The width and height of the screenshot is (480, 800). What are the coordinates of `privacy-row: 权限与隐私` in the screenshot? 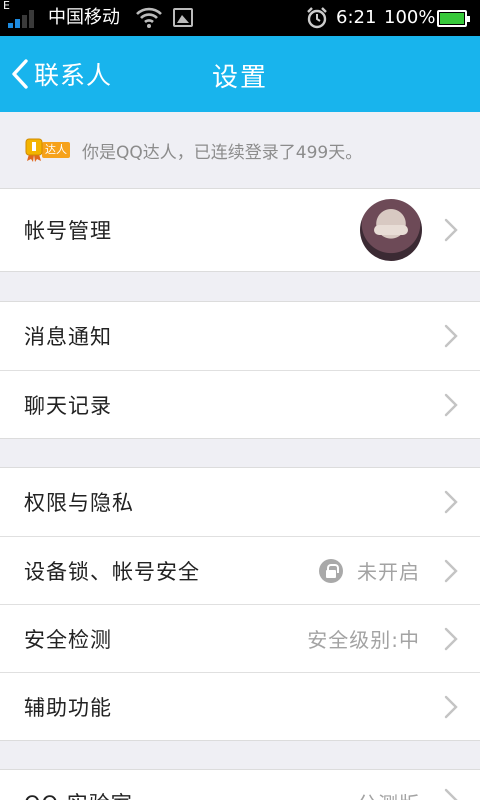 It's located at (240, 502).